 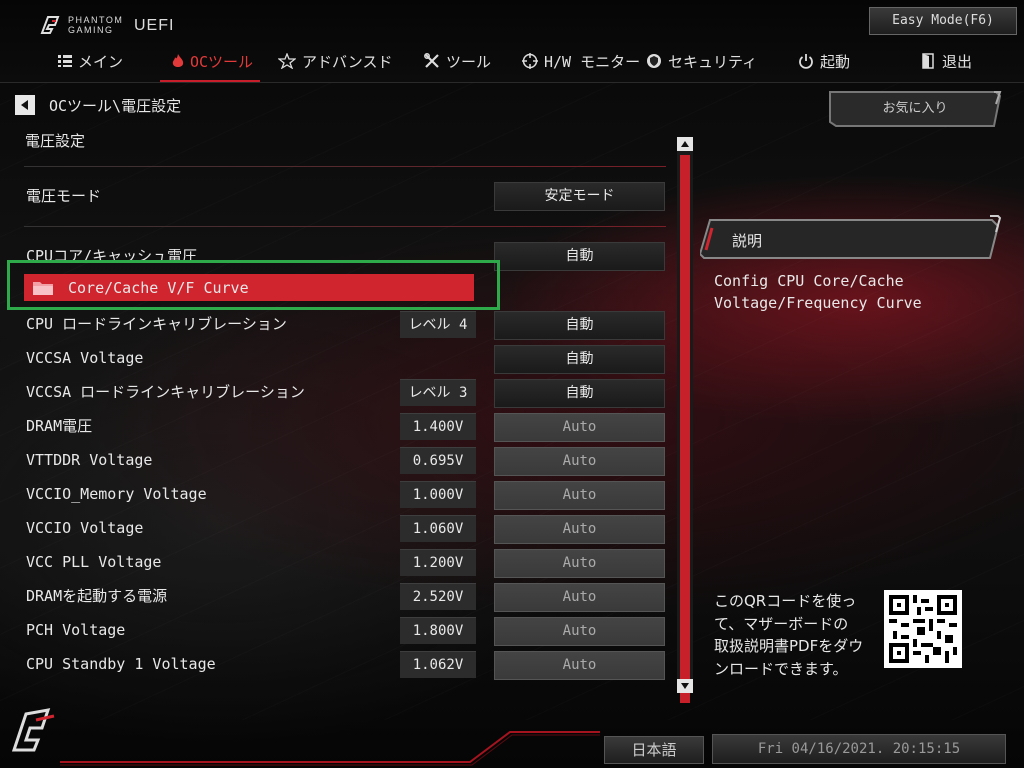 I want to click on favorites-button: お気に入り, so click(x=915, y=108).